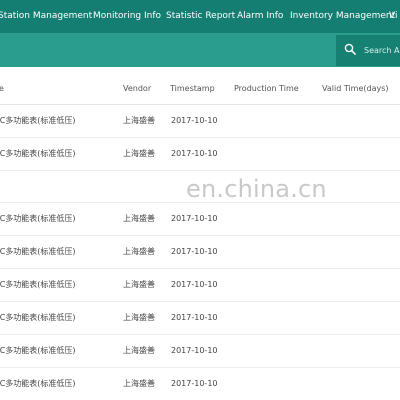 The height and width of the screenshot is (400, 400). What do you see at coordinates (2, 85) in the screenshot?
I see `column-header-name: e` at bounding box center [2, 85].